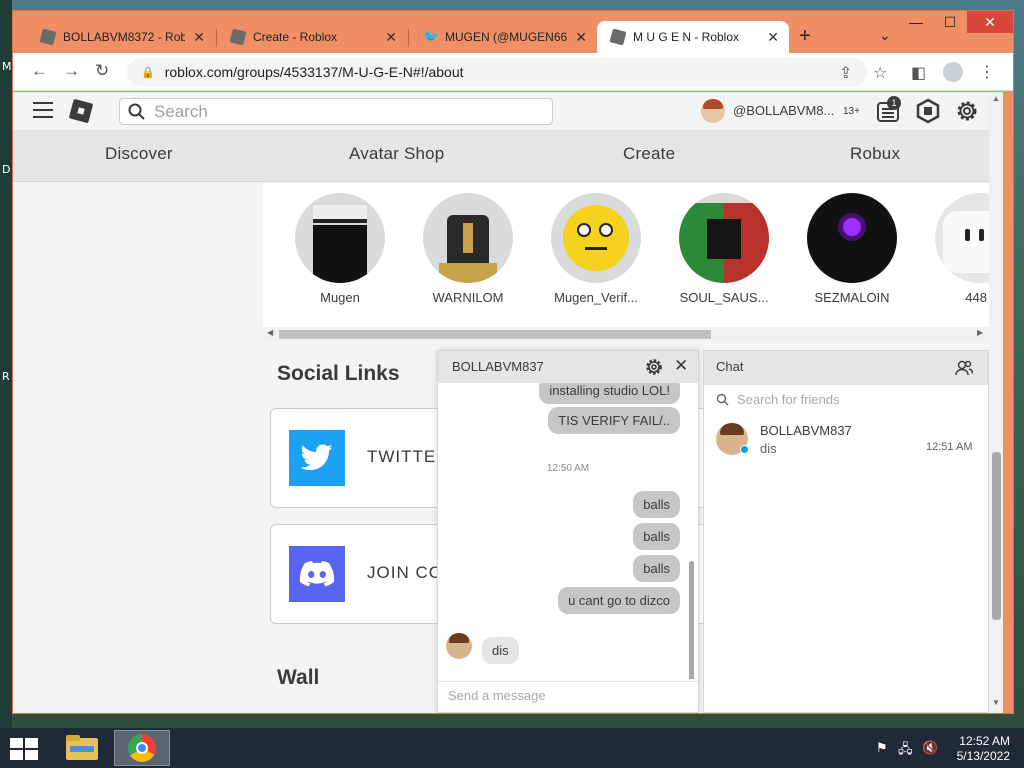 Image resolution: width=1024 pixels, height=768 pixels. I want to click on minimize-button: —, so click(916, 22).